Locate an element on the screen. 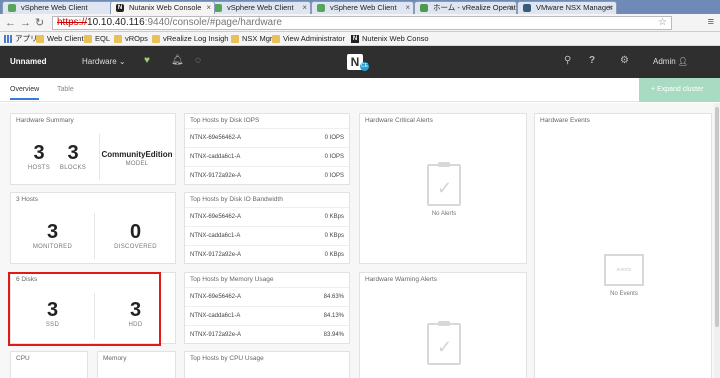 The image size is (720, 378). health-heart-icon: ♥ is located at coordinates (147, 61).